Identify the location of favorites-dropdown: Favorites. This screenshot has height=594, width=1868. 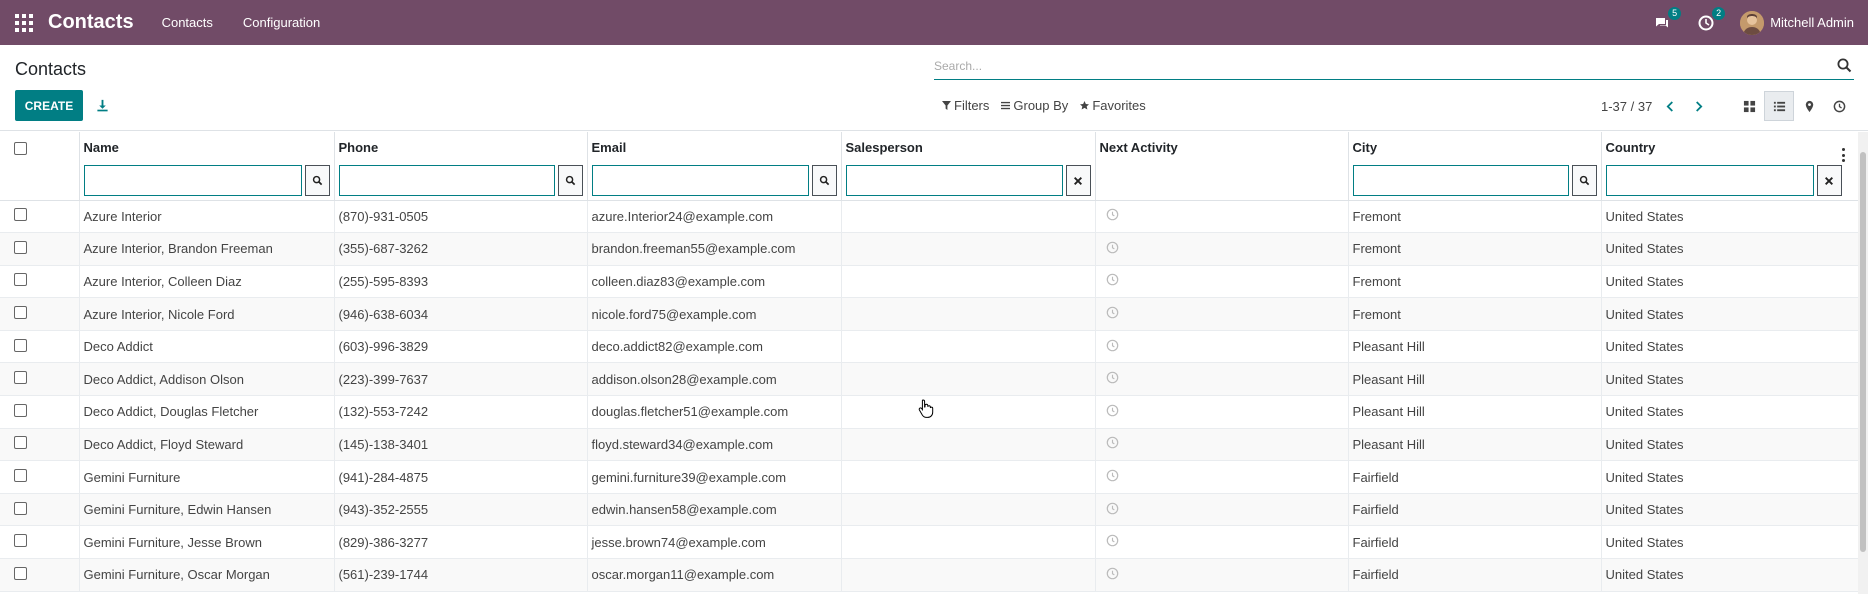
(1113, 105).